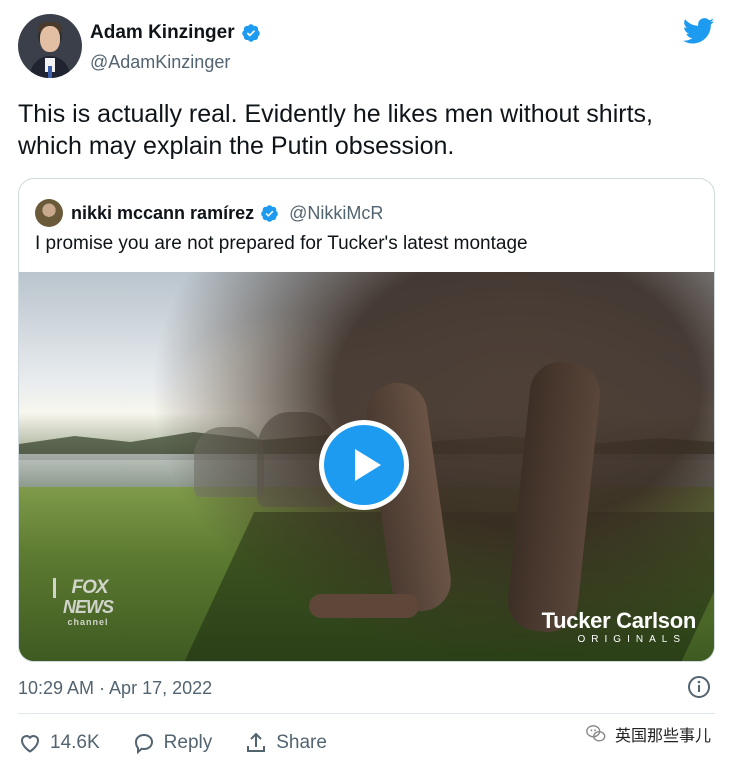 Image resolution: width=733 pixels, height=765 pixels. What do you see at coordinates (88, 607) in the screenshot?
I see `fox-logo-line: NEWS` at bounding box center [88, 607].